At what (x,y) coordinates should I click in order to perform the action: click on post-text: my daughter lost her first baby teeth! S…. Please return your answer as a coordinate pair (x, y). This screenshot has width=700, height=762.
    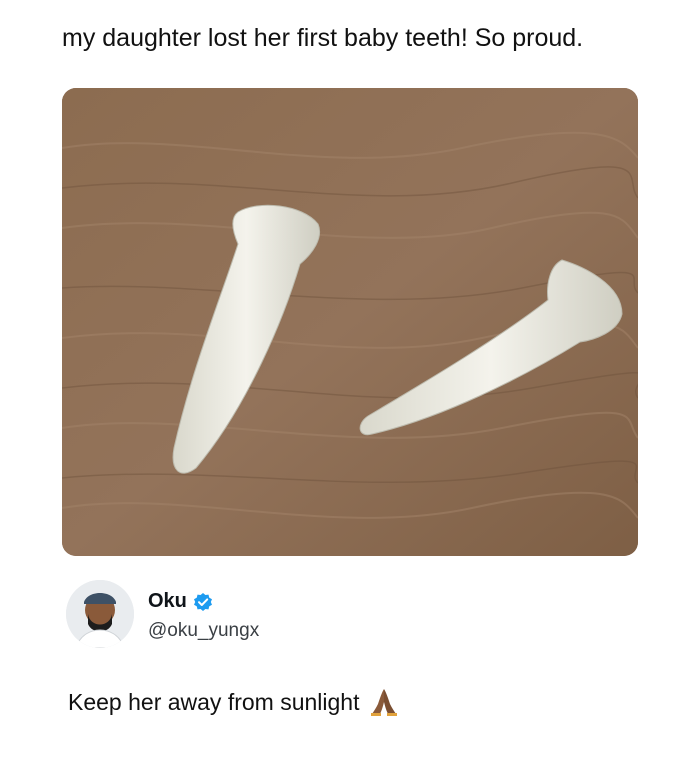
    Looking at the image, I should click on (323, 38).